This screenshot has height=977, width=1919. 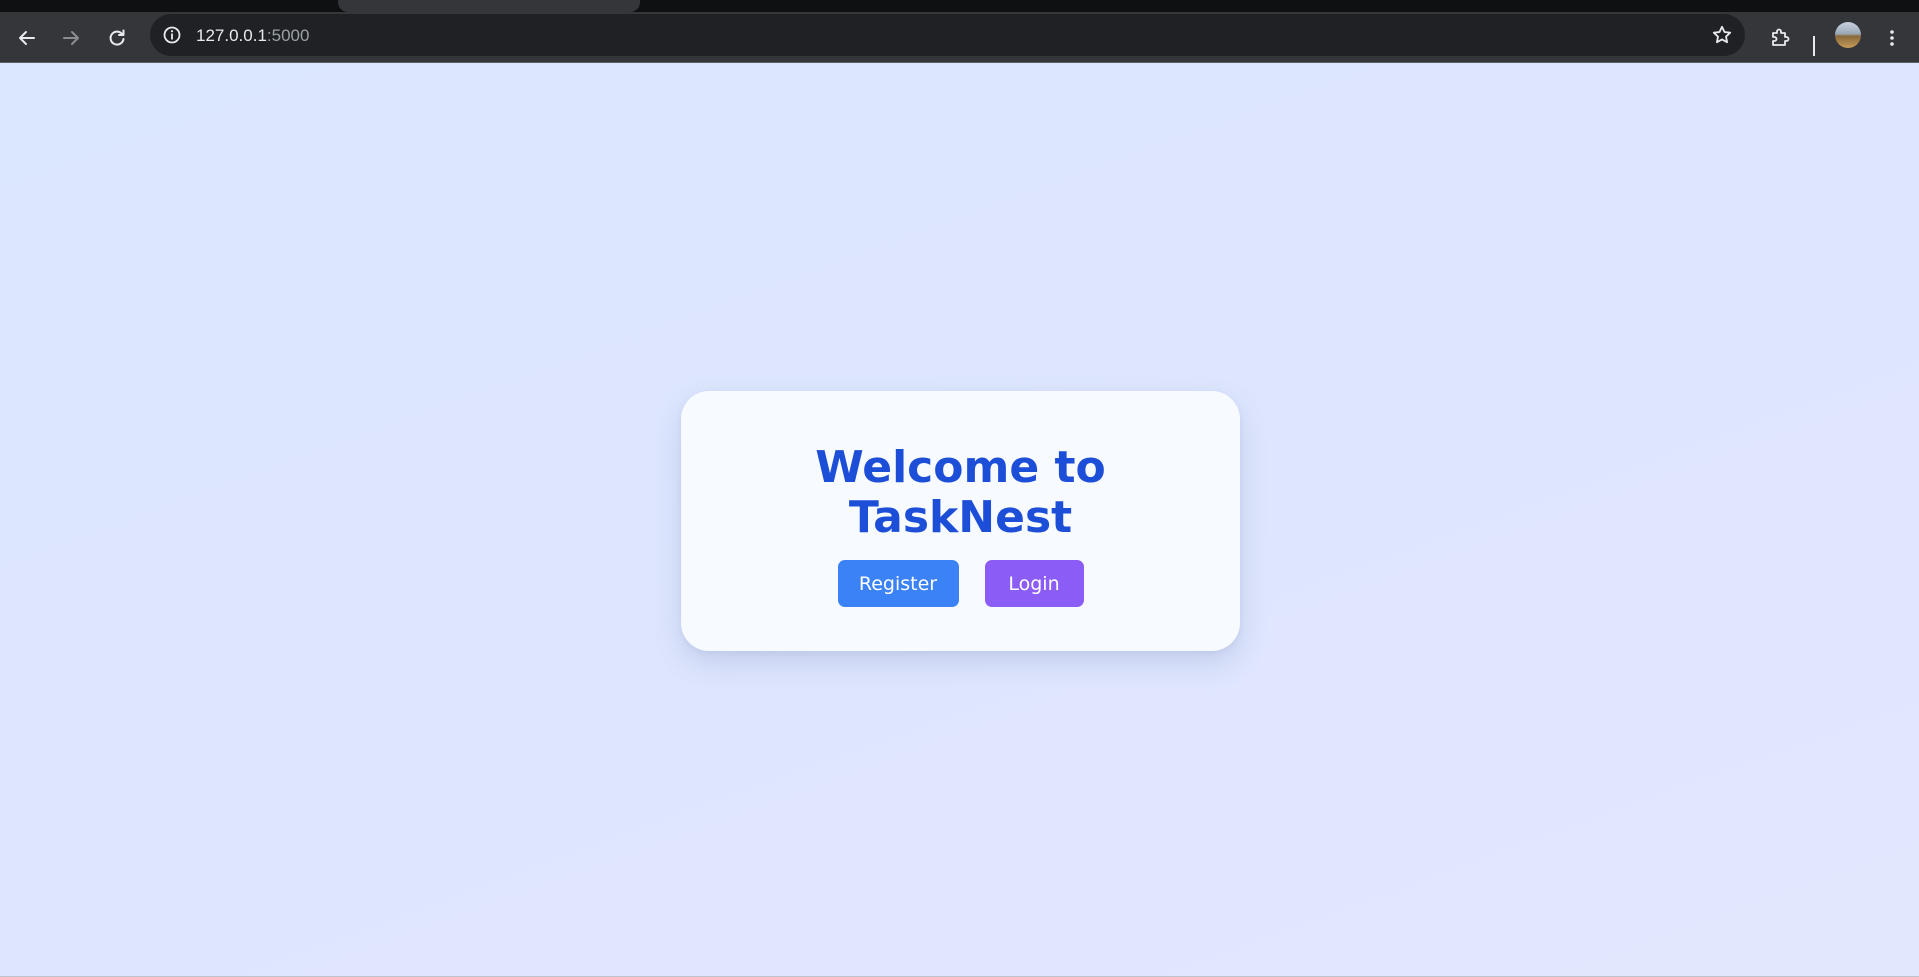 I want to click on url-port: :5000, so click(x=288, y=35).